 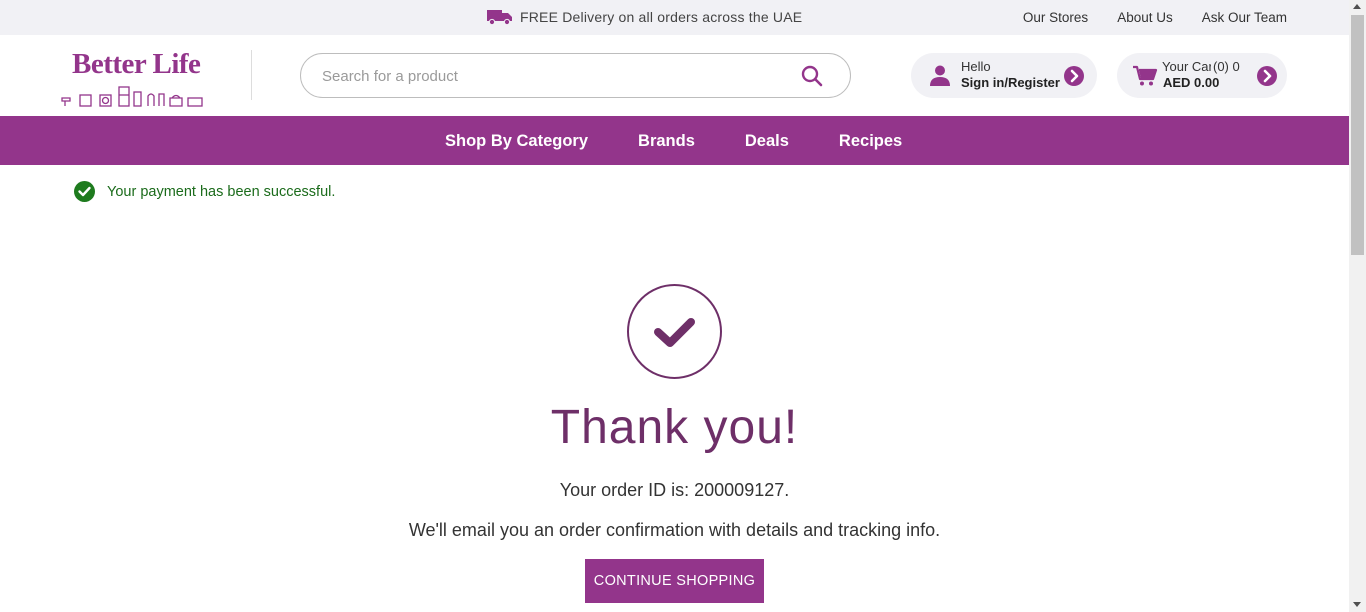 What do you see at coordinates (1145, 78) in the screenshot?
I see `cart-icon` at bounding box center [1145, 78].